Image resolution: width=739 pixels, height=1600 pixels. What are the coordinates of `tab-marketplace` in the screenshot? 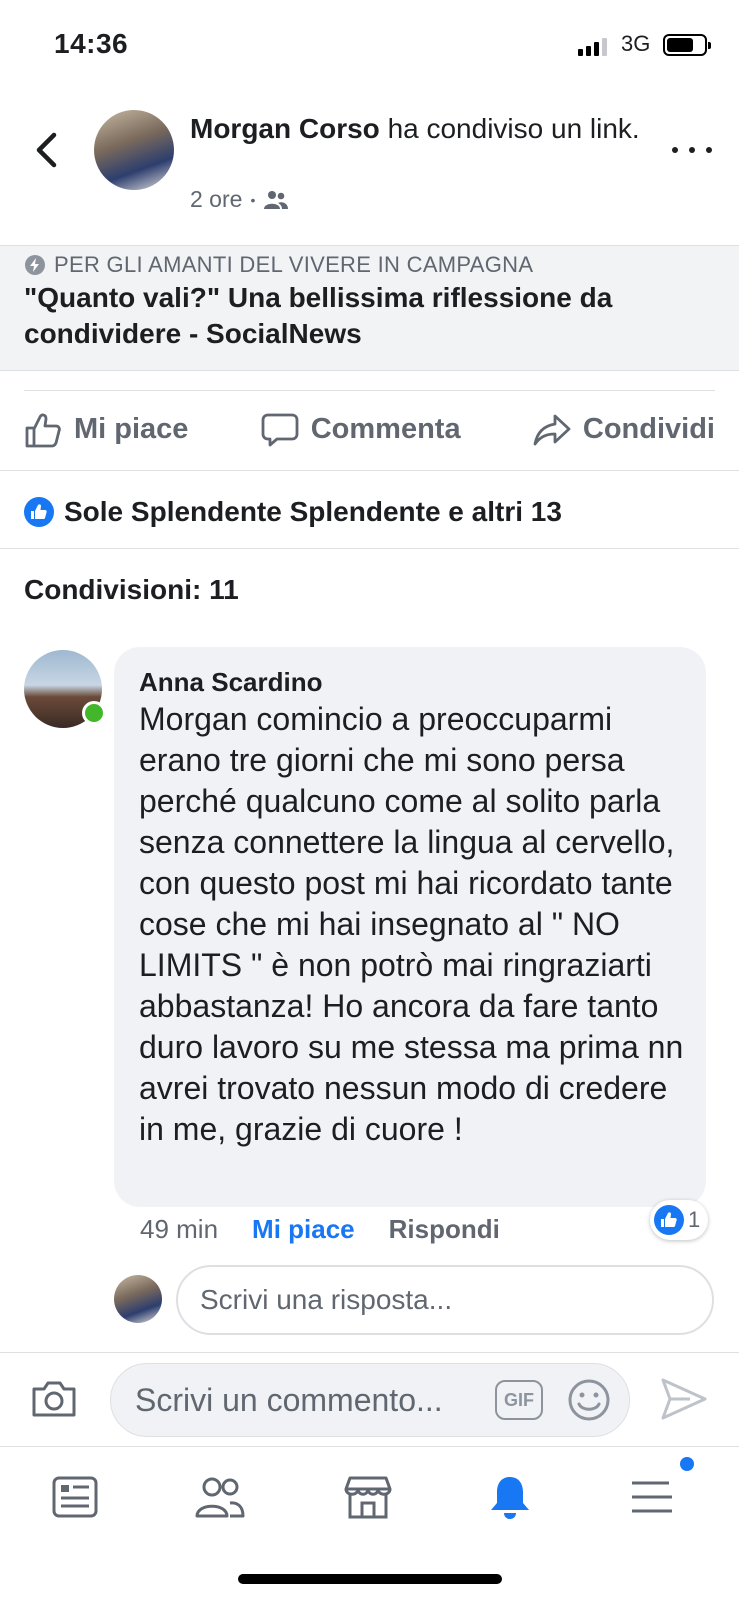 It's located at (368, 1497).